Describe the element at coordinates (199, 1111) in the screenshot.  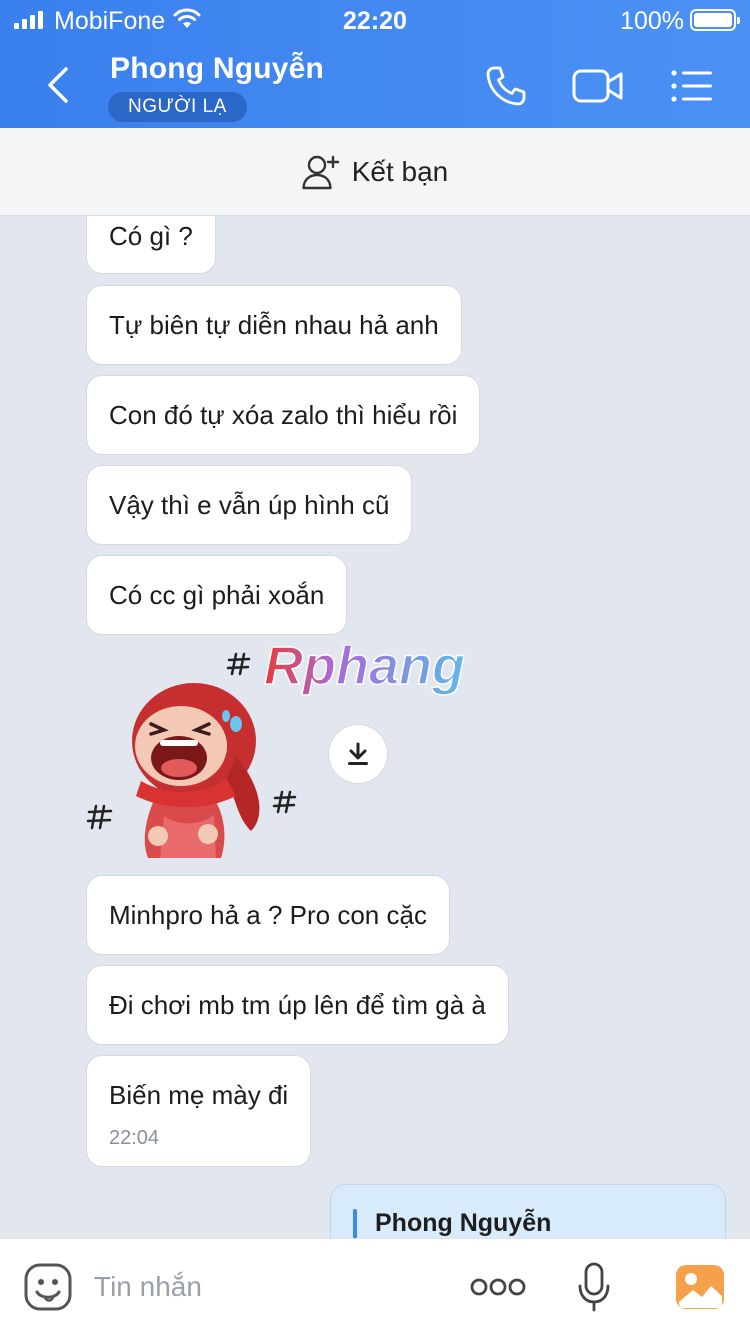
I see `message-bubble: Biến mẹ mày đi 22:04` at that location.